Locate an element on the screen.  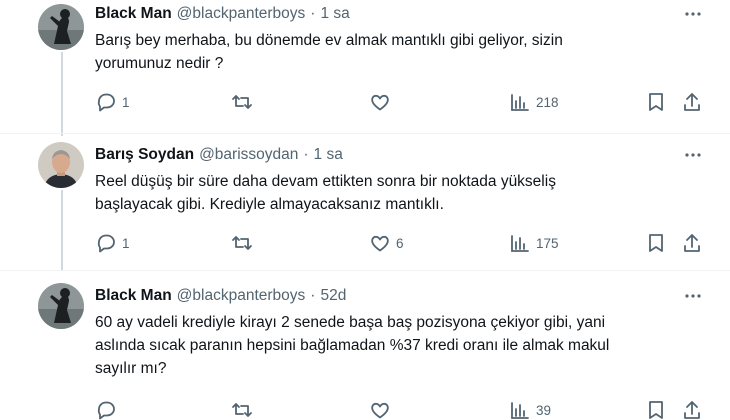
portrait-avatar-image is located at coordinates (61, 165).